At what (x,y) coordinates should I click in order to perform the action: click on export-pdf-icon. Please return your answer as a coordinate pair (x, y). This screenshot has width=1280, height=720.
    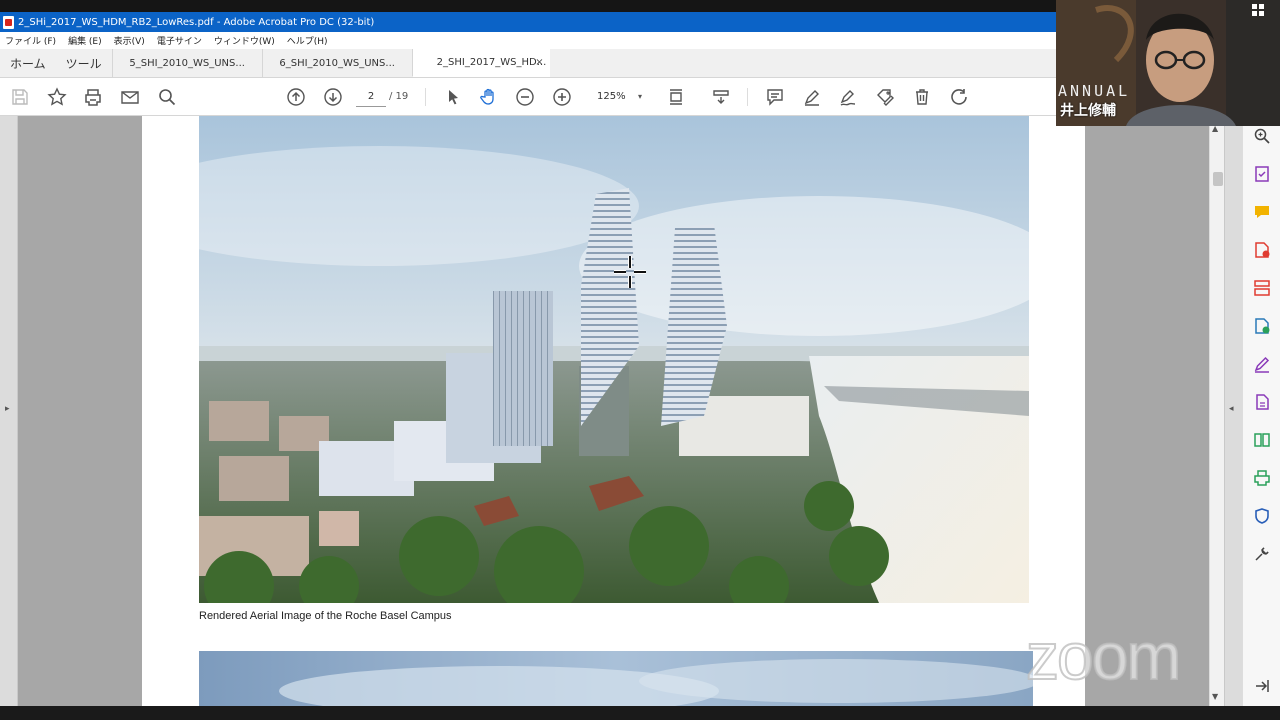
    Looking at the image, I should click on (1262, 326).